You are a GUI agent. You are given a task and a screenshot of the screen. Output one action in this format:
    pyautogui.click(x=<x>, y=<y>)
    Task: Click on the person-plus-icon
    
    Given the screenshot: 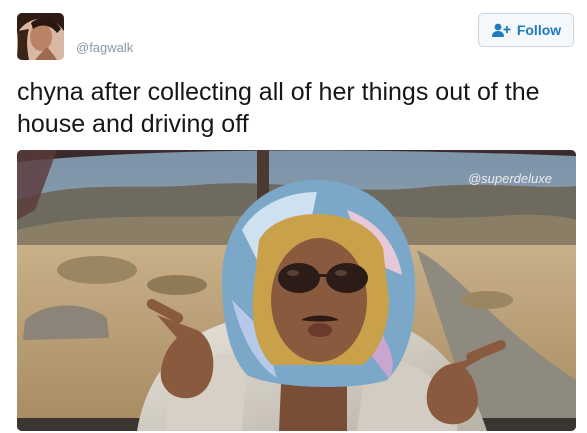 What is the action you would take?
    pyautogui.click(x=501, y=30)
    